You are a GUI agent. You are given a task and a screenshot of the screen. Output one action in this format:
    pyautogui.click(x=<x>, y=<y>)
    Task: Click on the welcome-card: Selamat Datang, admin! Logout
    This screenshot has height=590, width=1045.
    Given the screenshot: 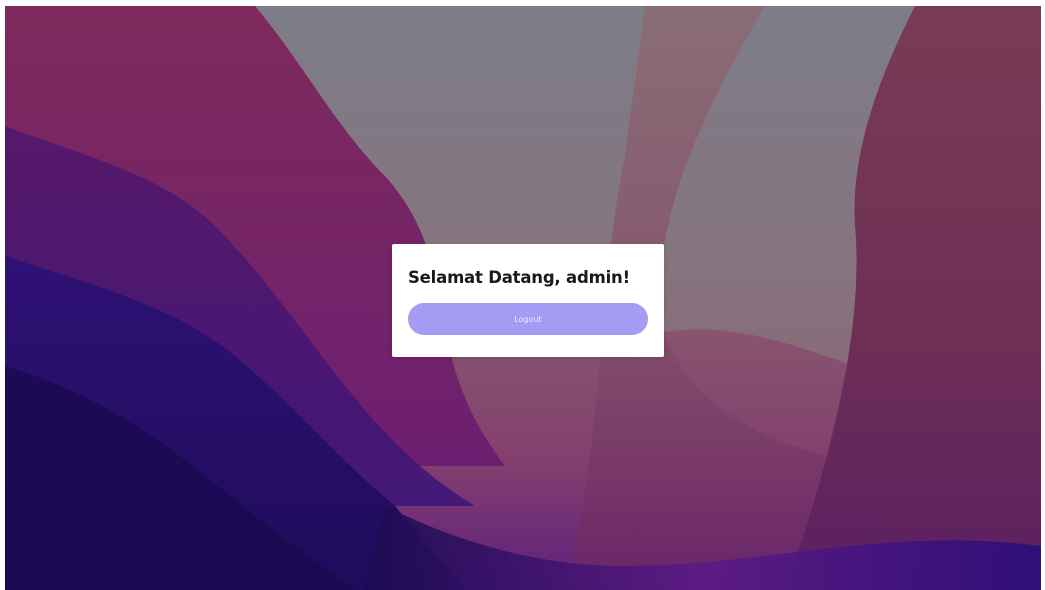 What is the action you would take?
    pyautogui.click(x=528, y=300)
    